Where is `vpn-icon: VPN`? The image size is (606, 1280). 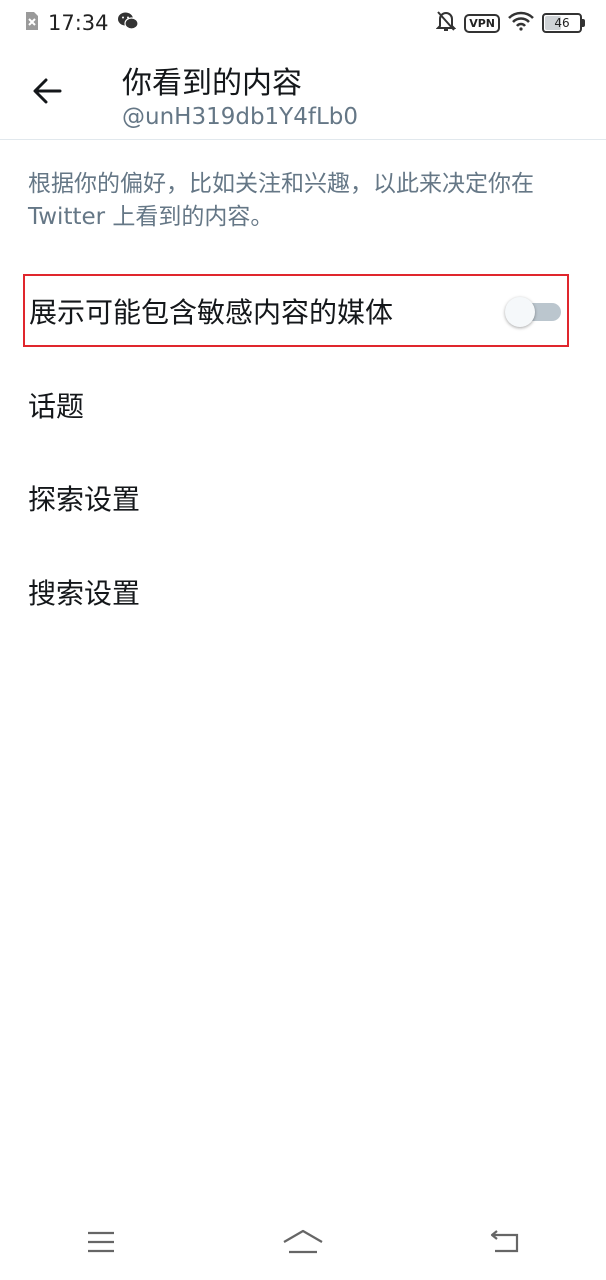
vpn-icon: VPN is located at coordinates (482, 23).